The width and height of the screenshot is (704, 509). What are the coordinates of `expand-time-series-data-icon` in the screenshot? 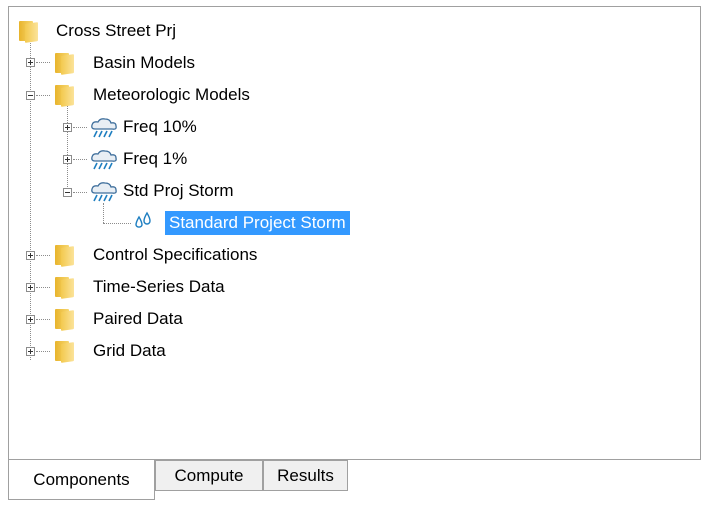 It's located at (30, 287).